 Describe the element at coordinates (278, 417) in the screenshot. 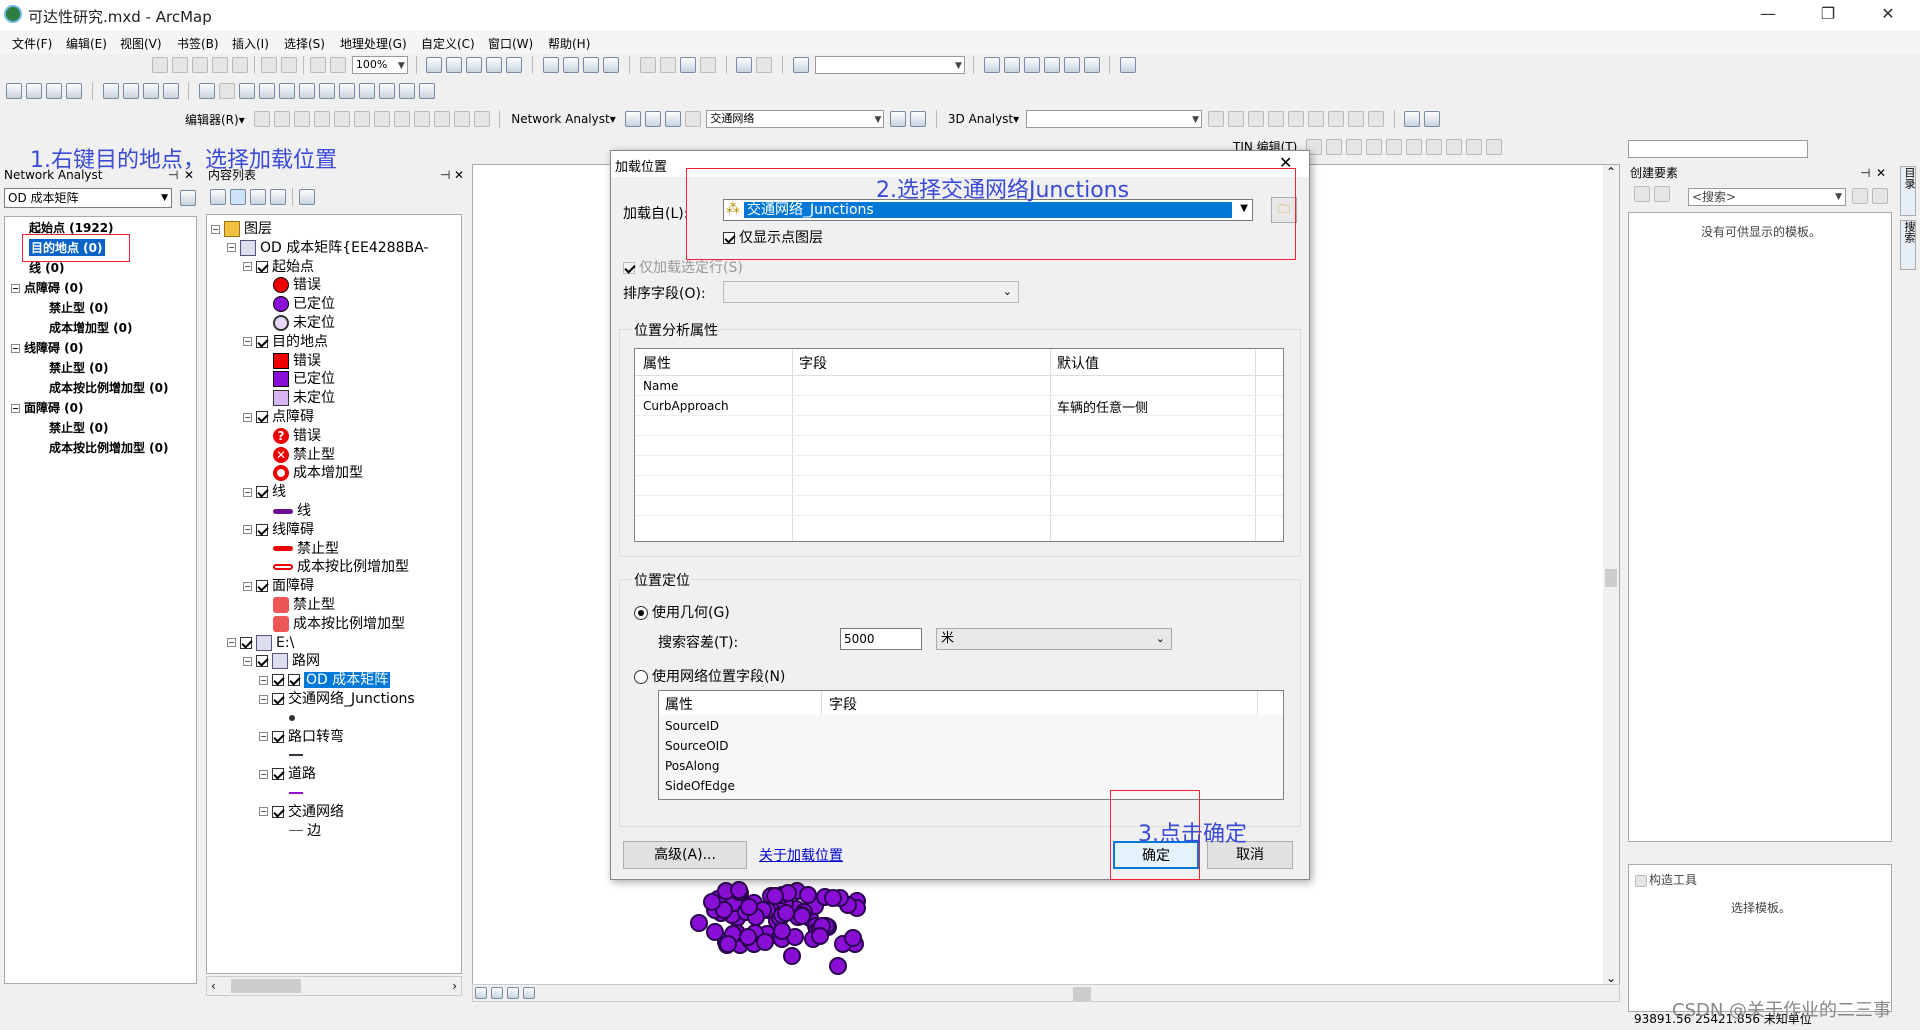

I see `toc-layer-row: − 点障碍` at that location.